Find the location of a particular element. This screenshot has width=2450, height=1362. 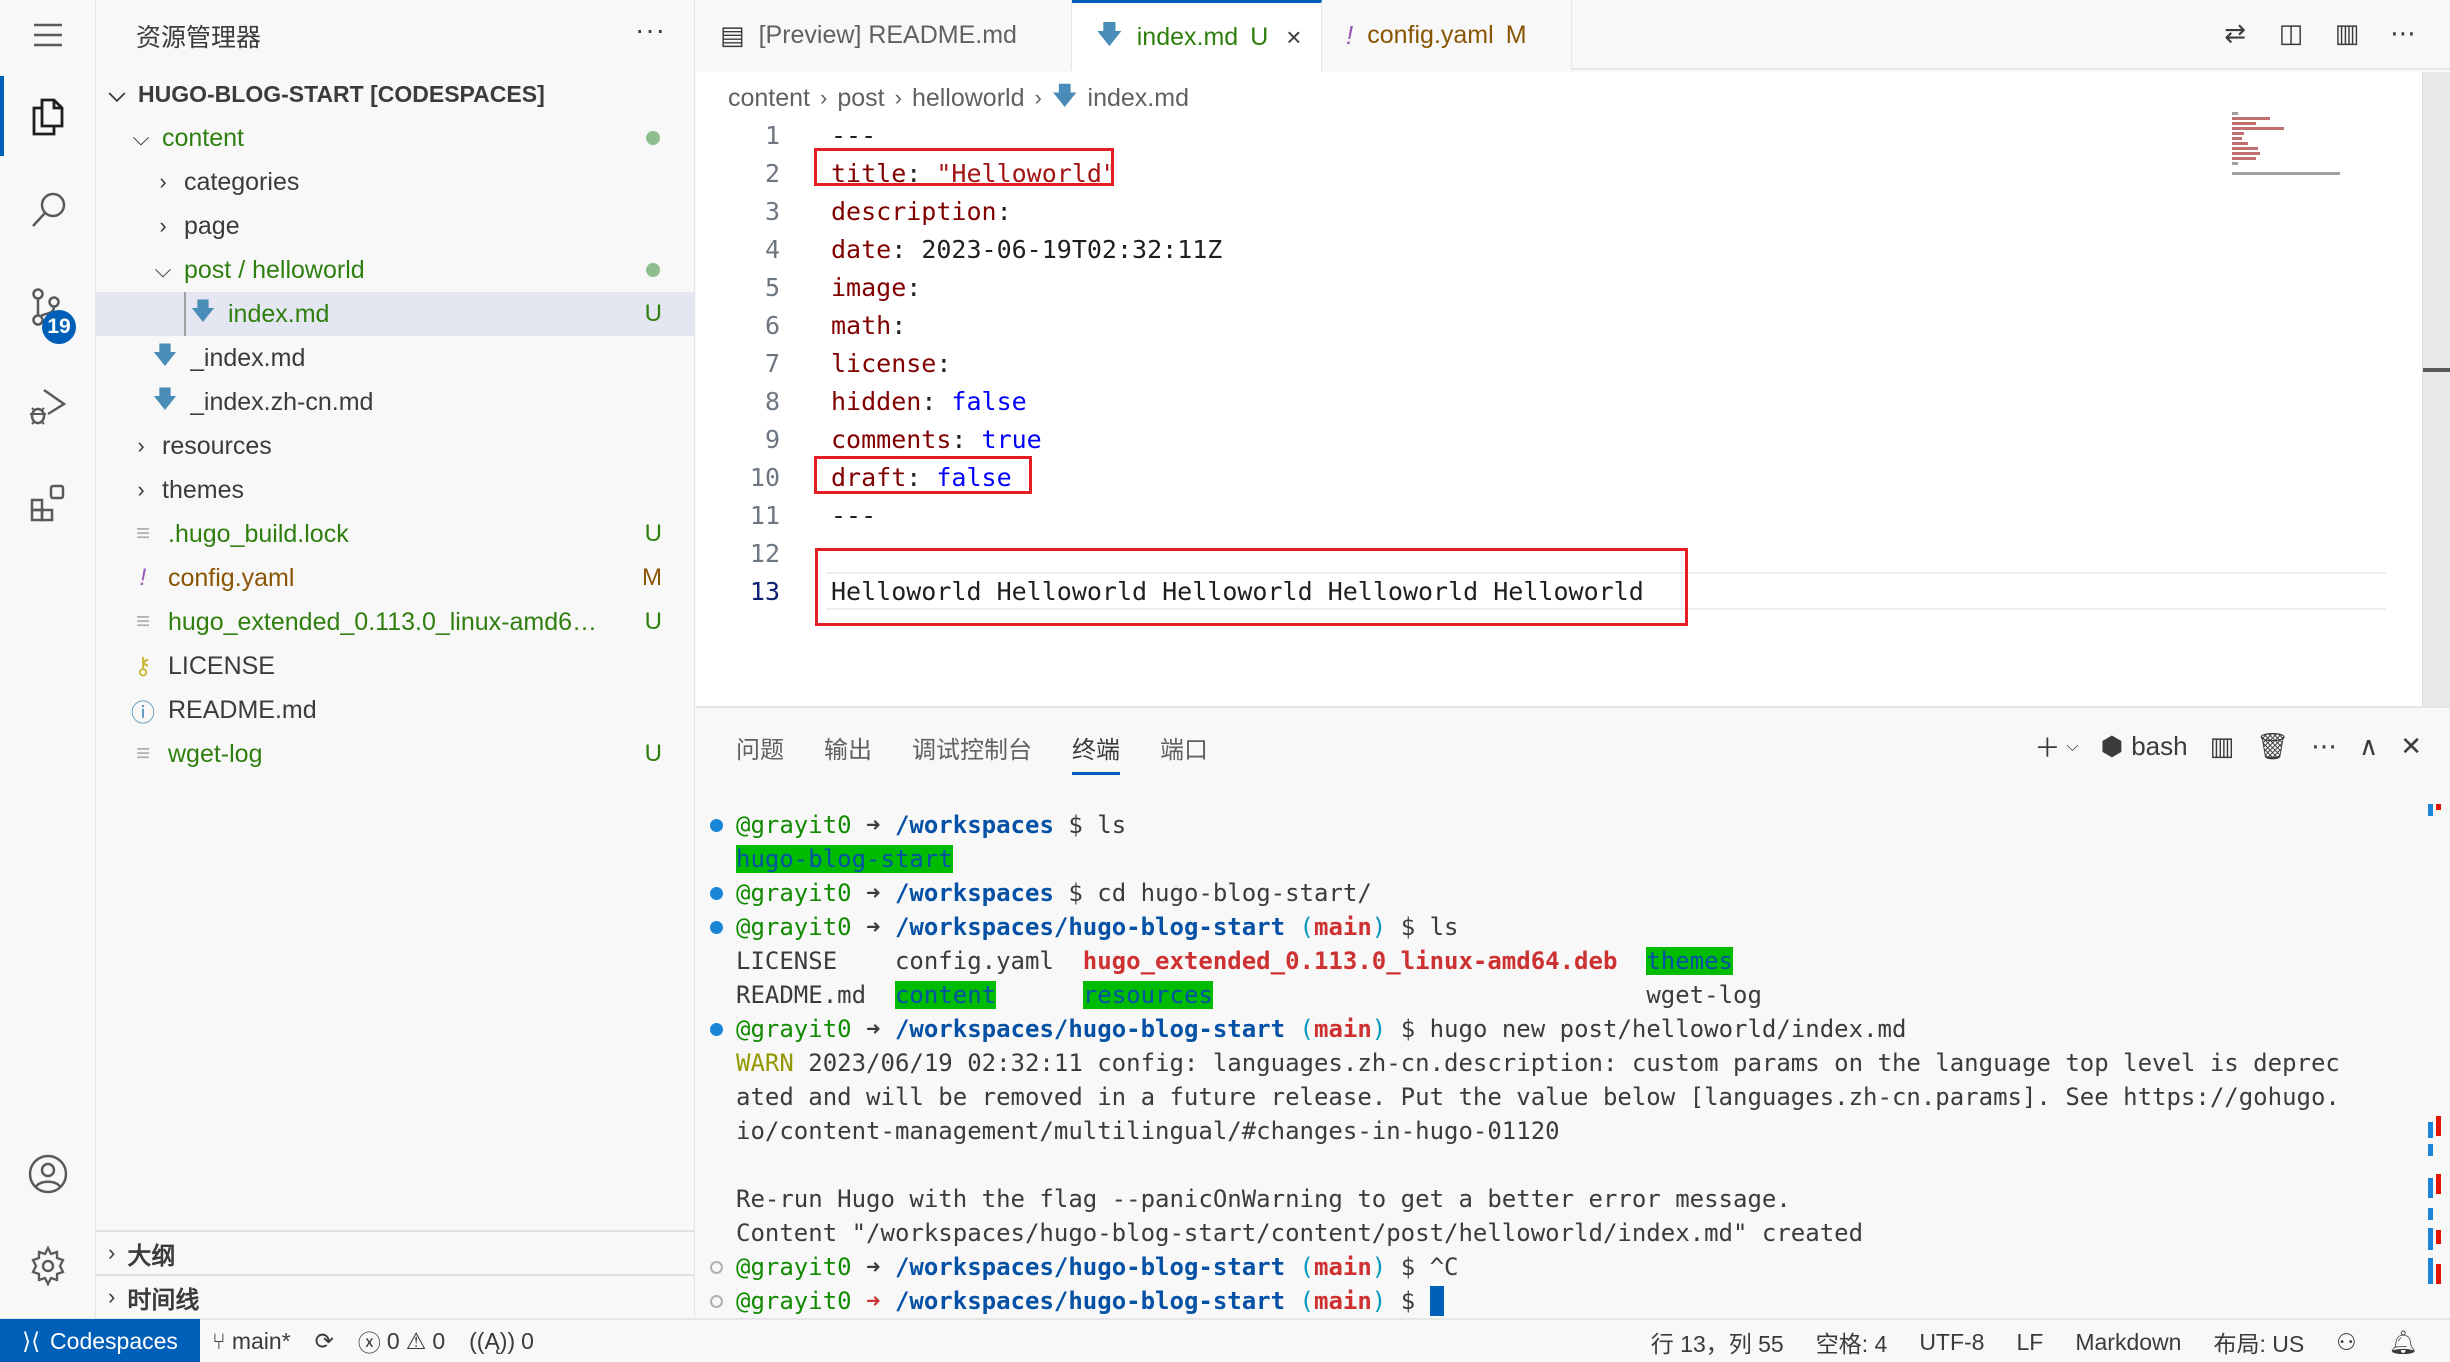

split-terminal-icon: ▥ is located at coordinates (2222, 746).